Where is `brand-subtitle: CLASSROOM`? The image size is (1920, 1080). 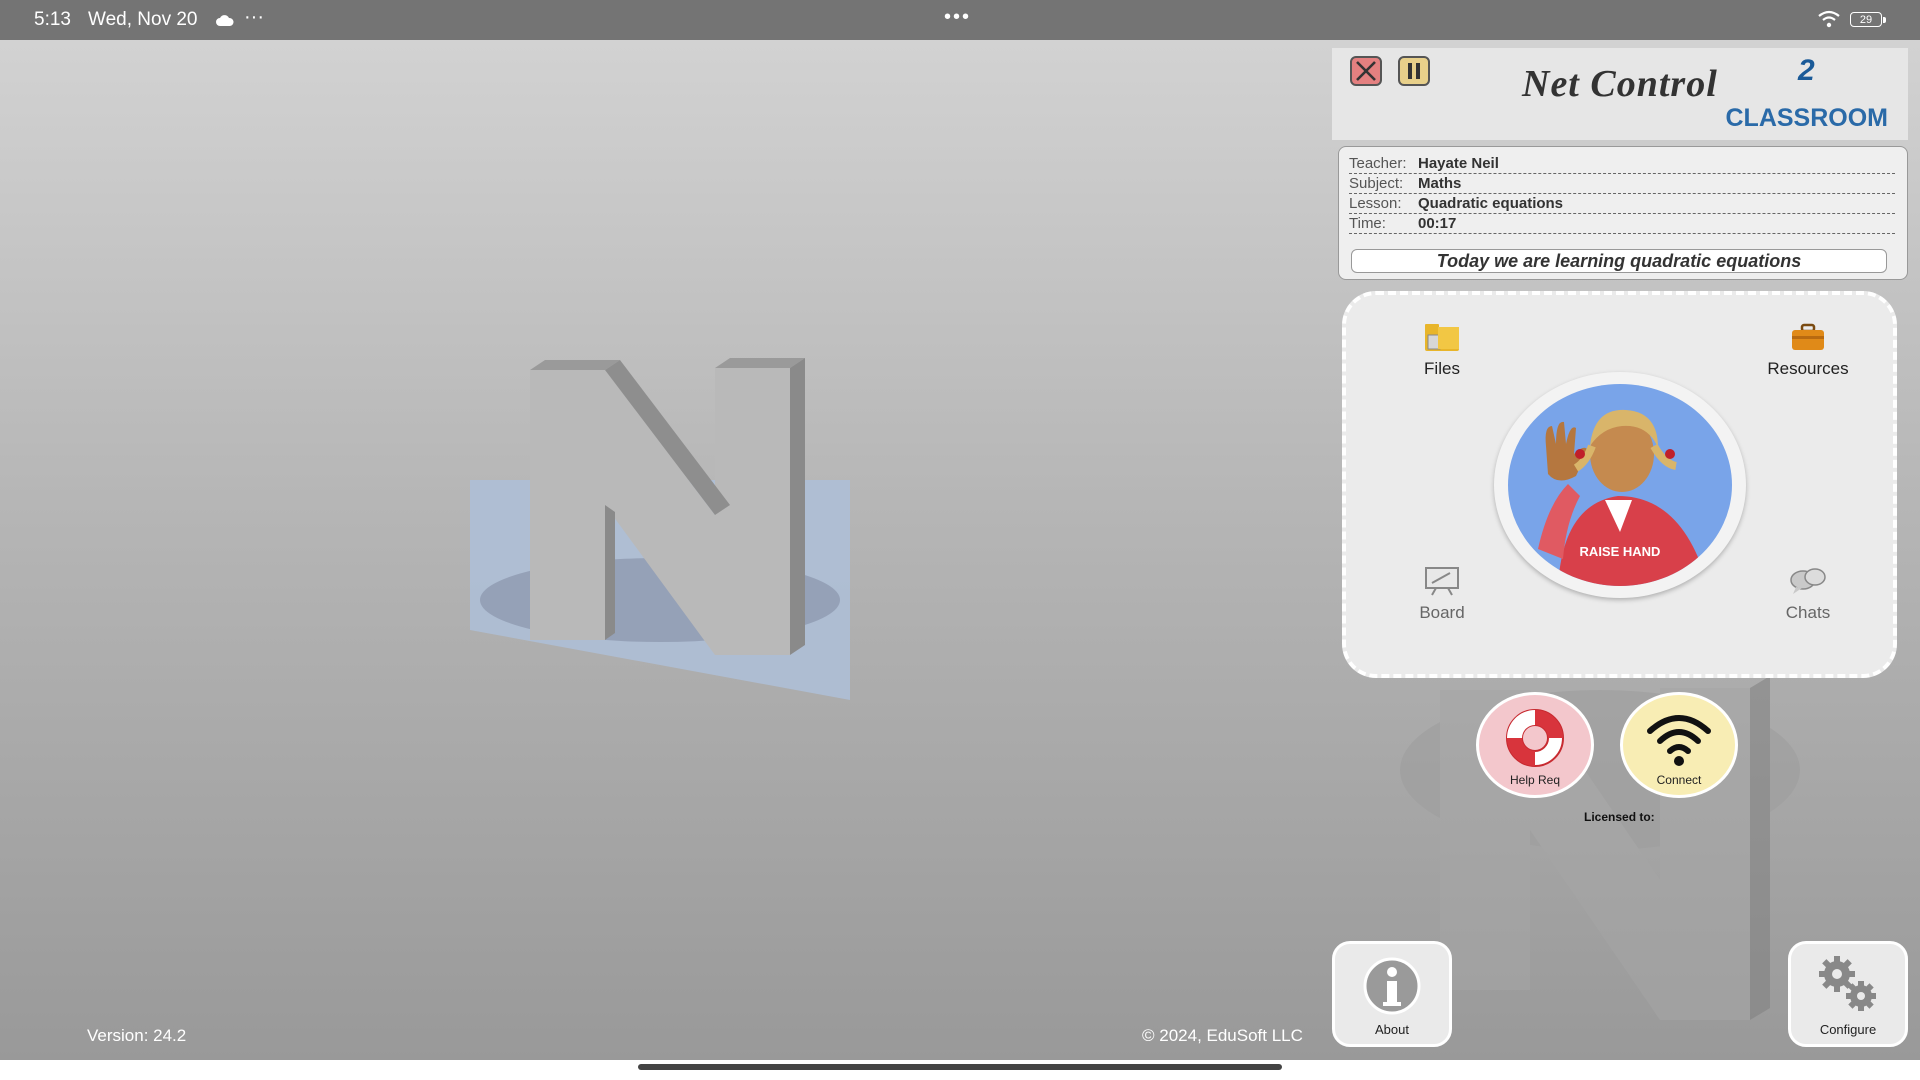
brand-subtitle: CLASSROOM is located at coordinates (1807, 118).